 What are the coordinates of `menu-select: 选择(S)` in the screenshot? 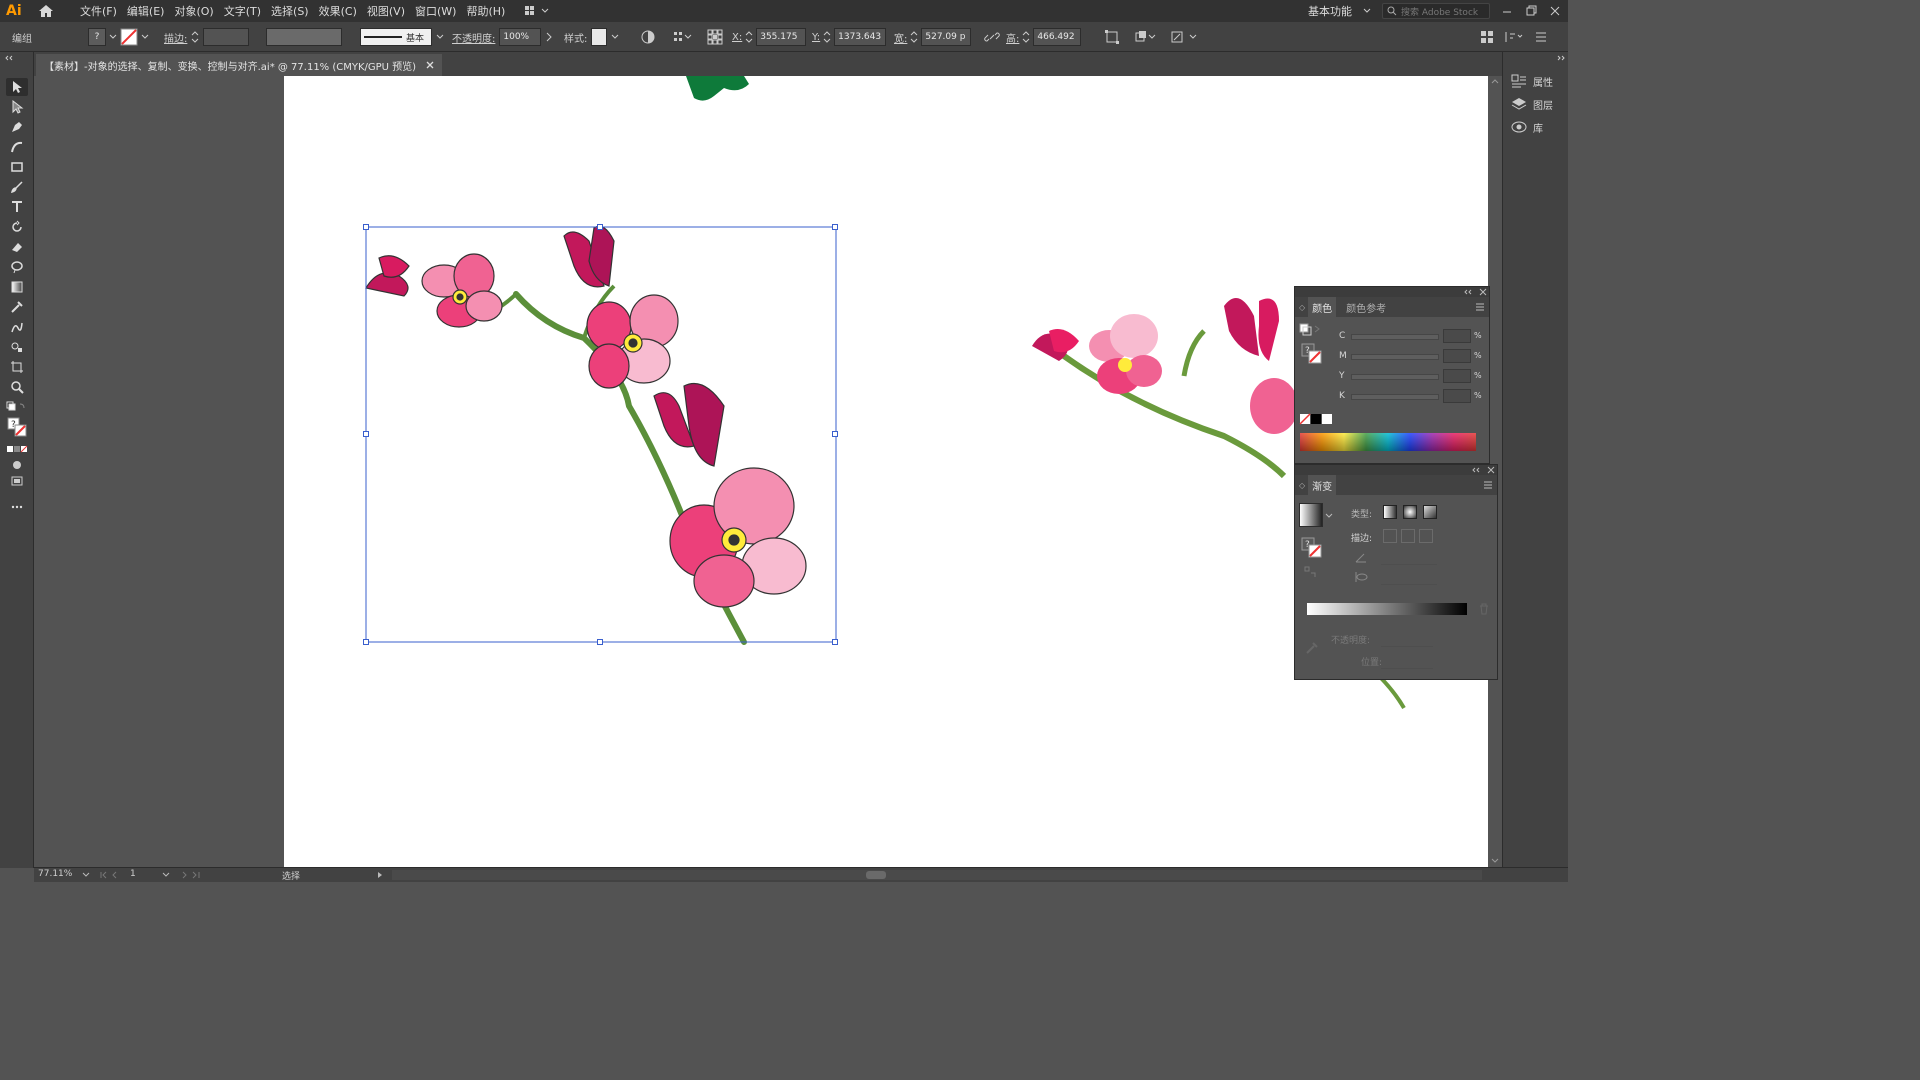 It's located at (290, 11).